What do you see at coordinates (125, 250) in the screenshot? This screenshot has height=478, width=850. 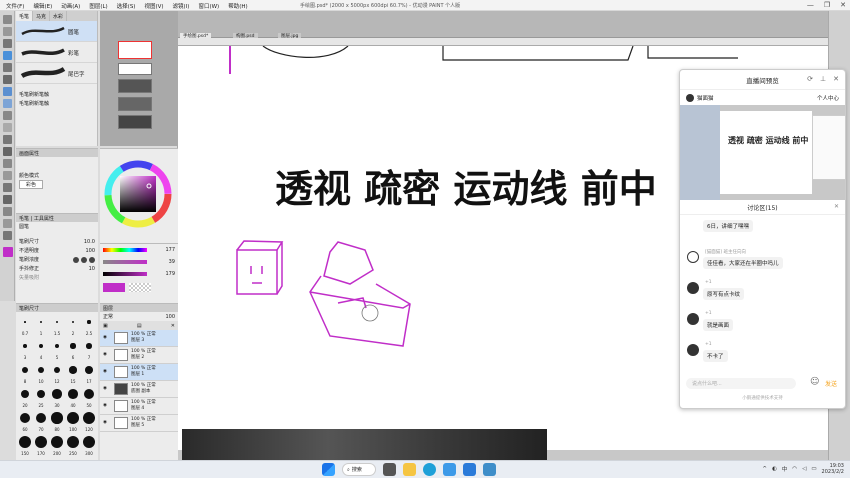 I see `hue-slider` at bounding box center [125, 250].